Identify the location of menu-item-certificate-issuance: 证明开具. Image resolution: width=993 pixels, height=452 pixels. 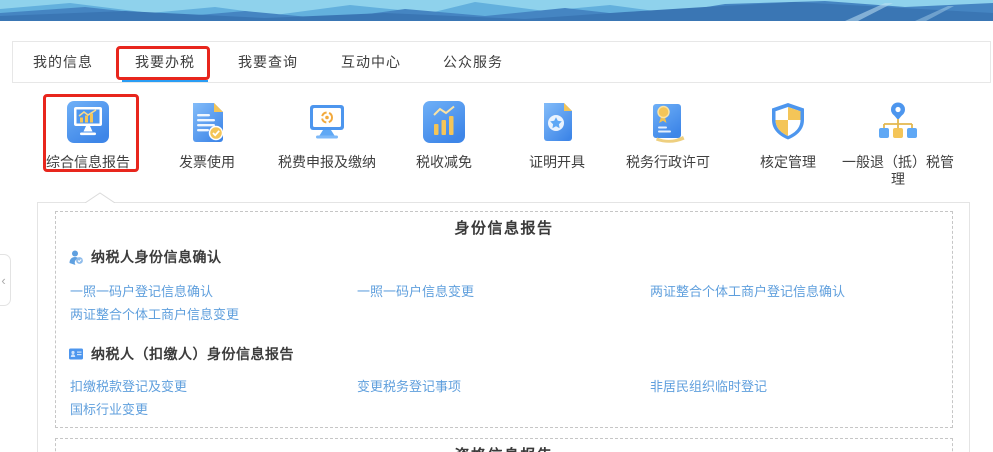
(557, 135).